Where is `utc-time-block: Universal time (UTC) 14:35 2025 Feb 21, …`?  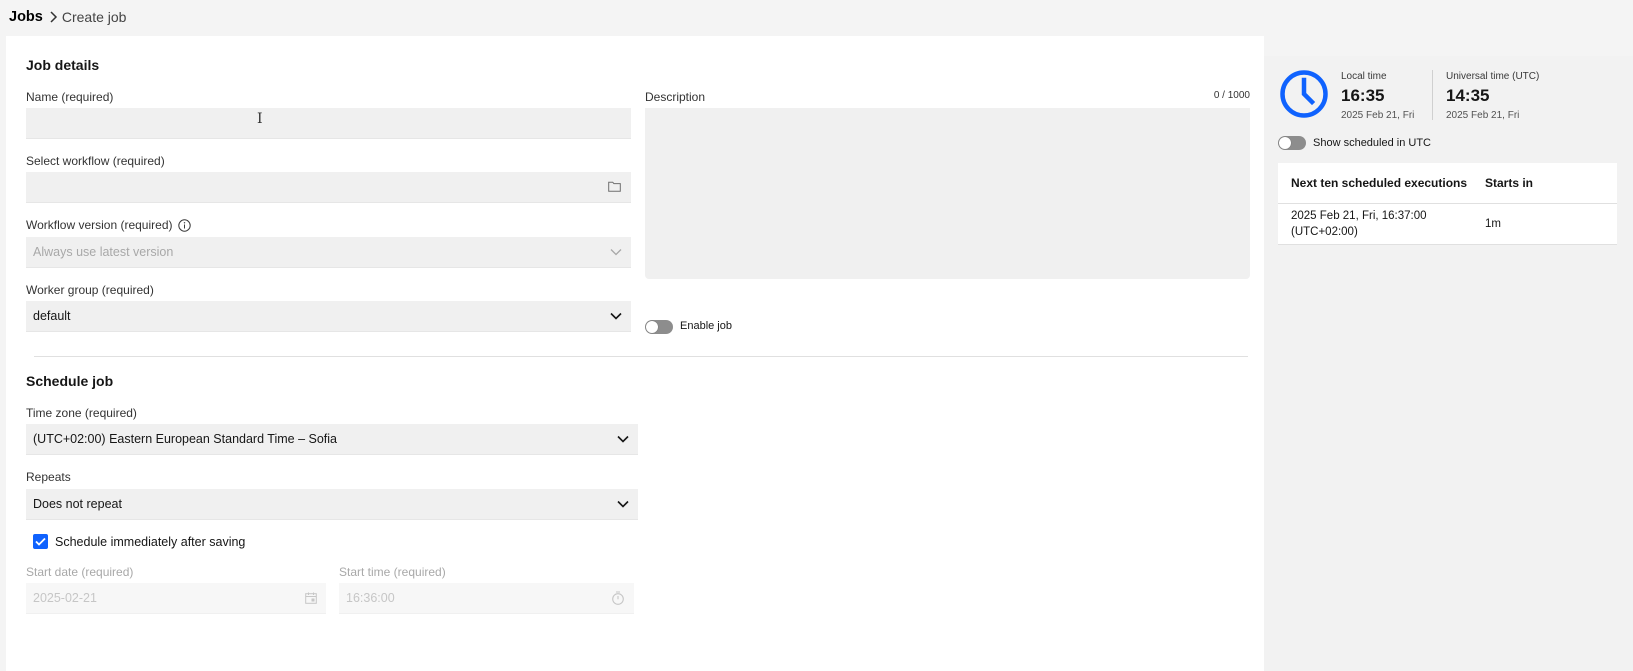
utc-time-block: Universal time (UTC) 14:35 2025 Feb 21, … is located at coordinates (1492, 96).